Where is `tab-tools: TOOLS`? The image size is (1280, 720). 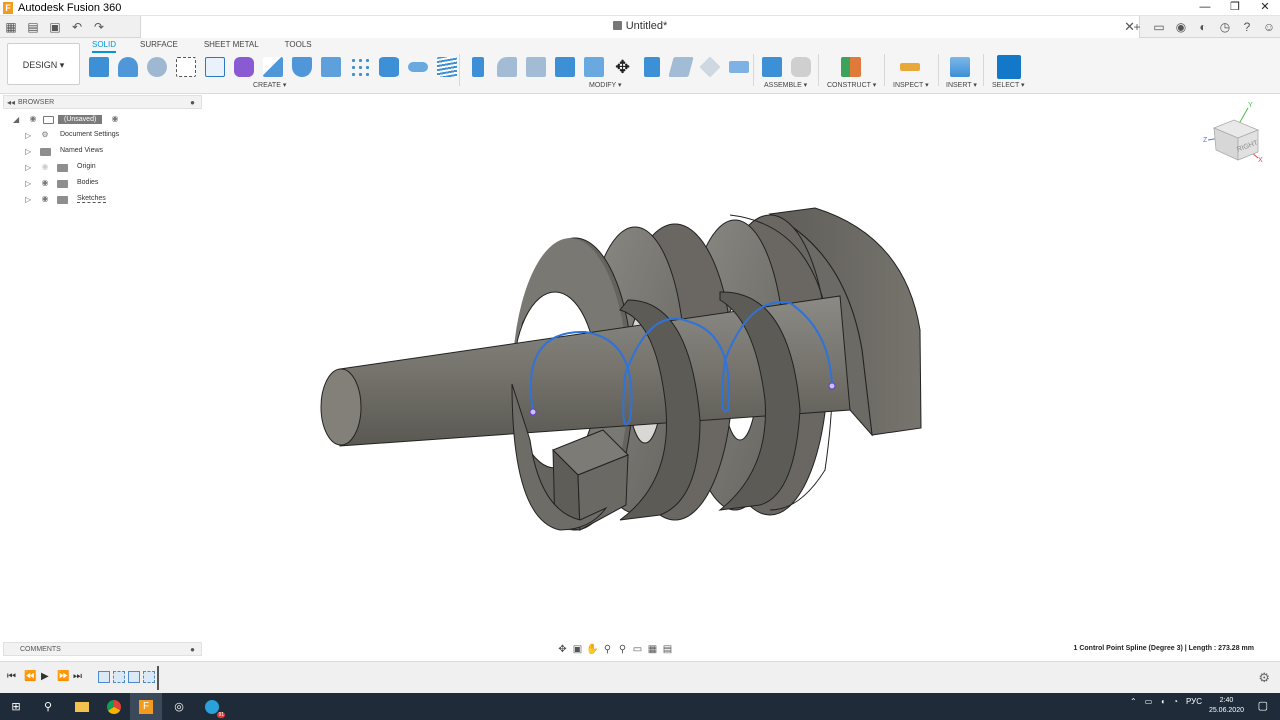
tab-tools: TOOLS is located at coordinates (298, 46).